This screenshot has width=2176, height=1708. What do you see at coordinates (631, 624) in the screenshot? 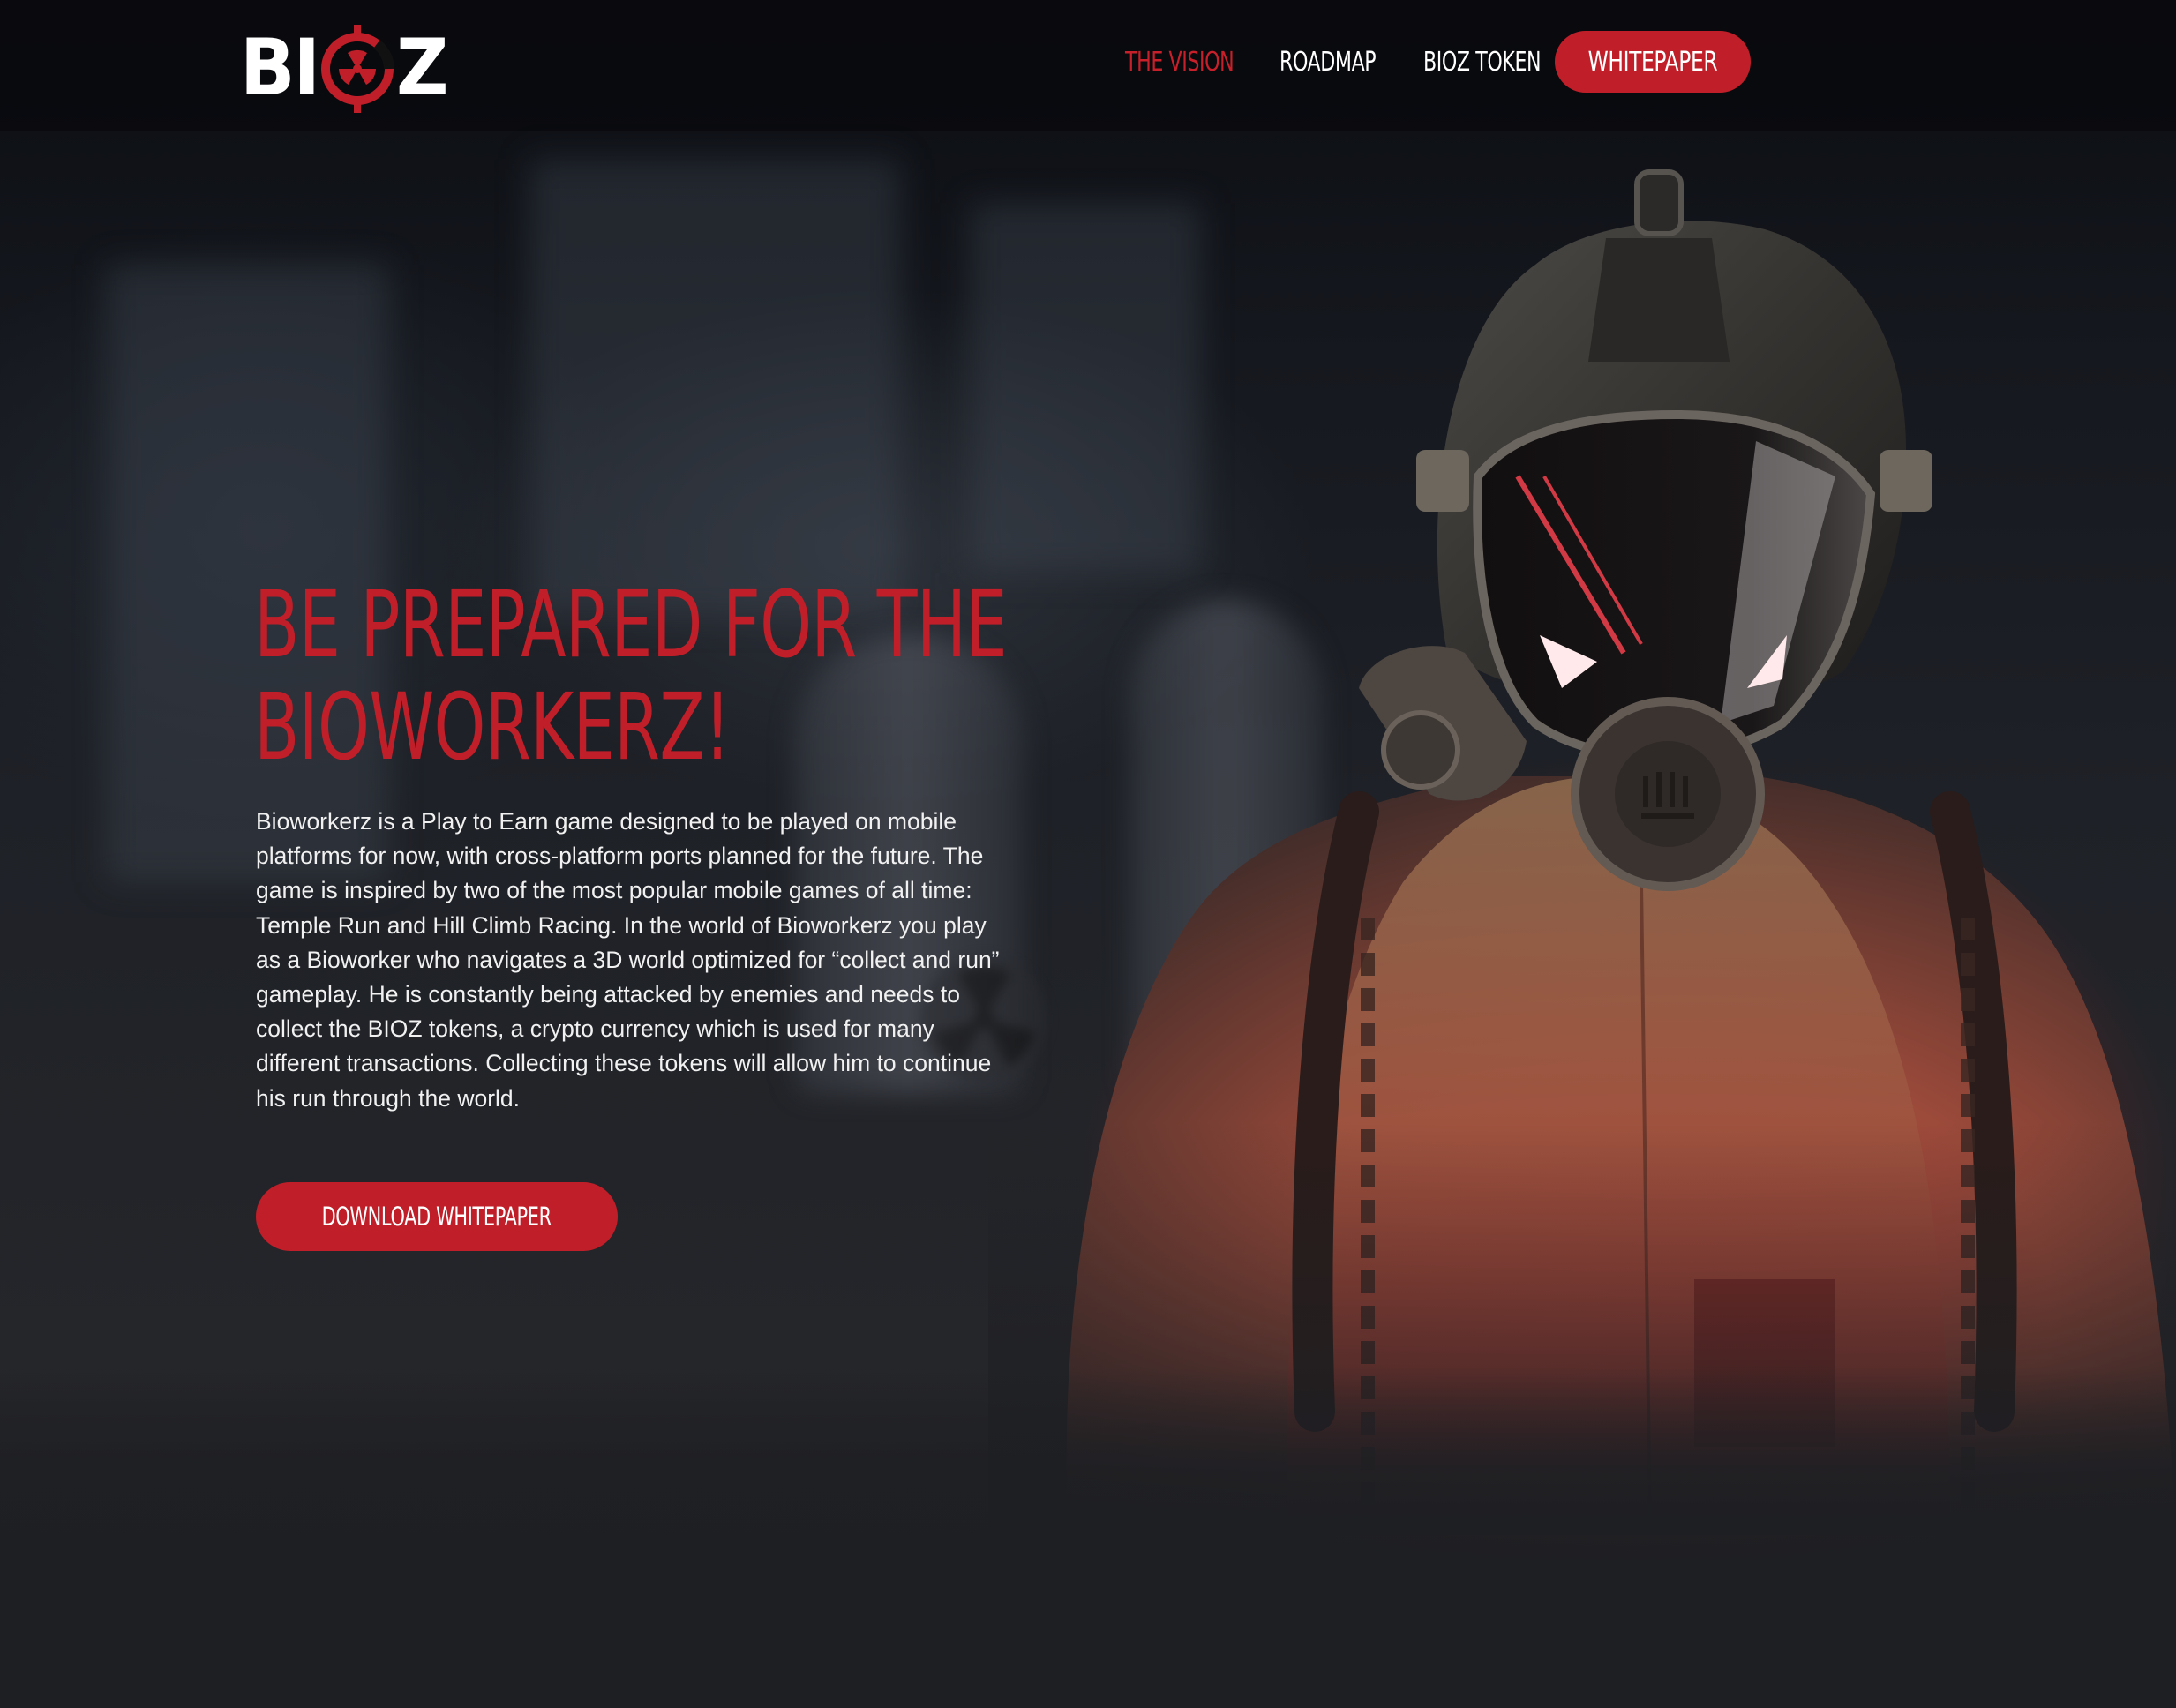
I see `hero-title-line-1: BE PREPARED FOR THE` at bounding box center [631, 624].